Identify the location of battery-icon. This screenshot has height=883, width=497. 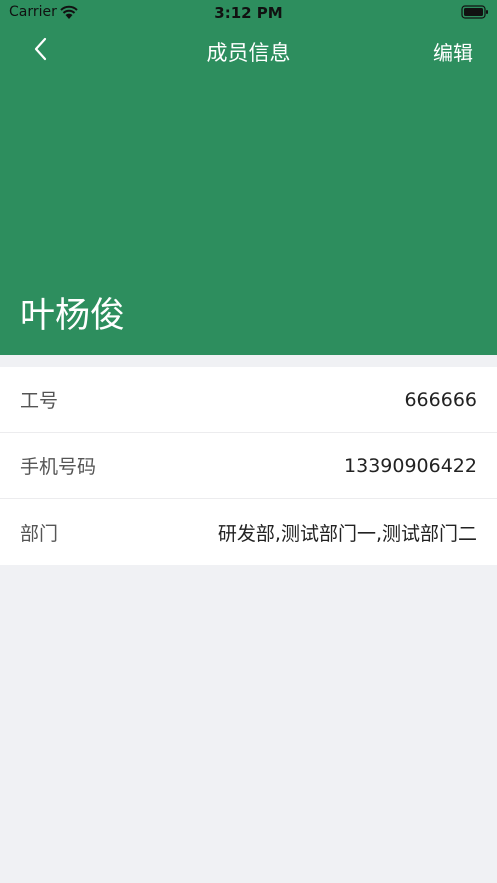
(475, 12).